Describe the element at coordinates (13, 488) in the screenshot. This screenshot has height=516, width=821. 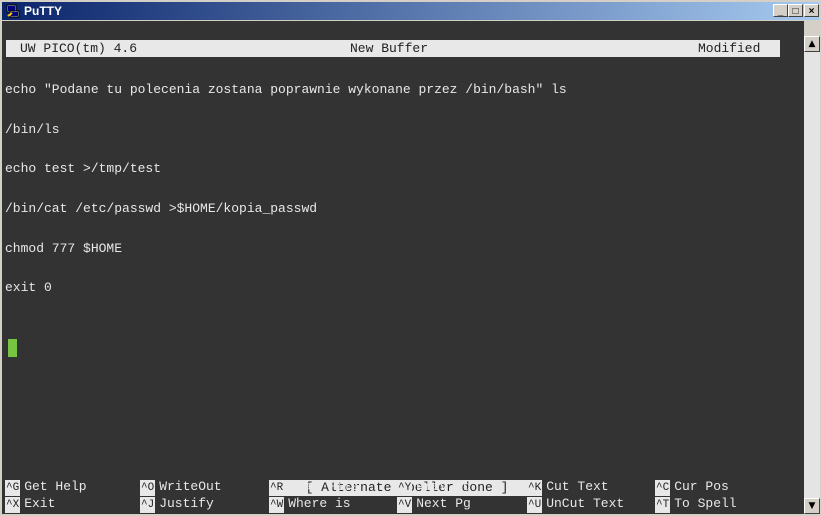
I see `shortcut-key: ^G` at that location.